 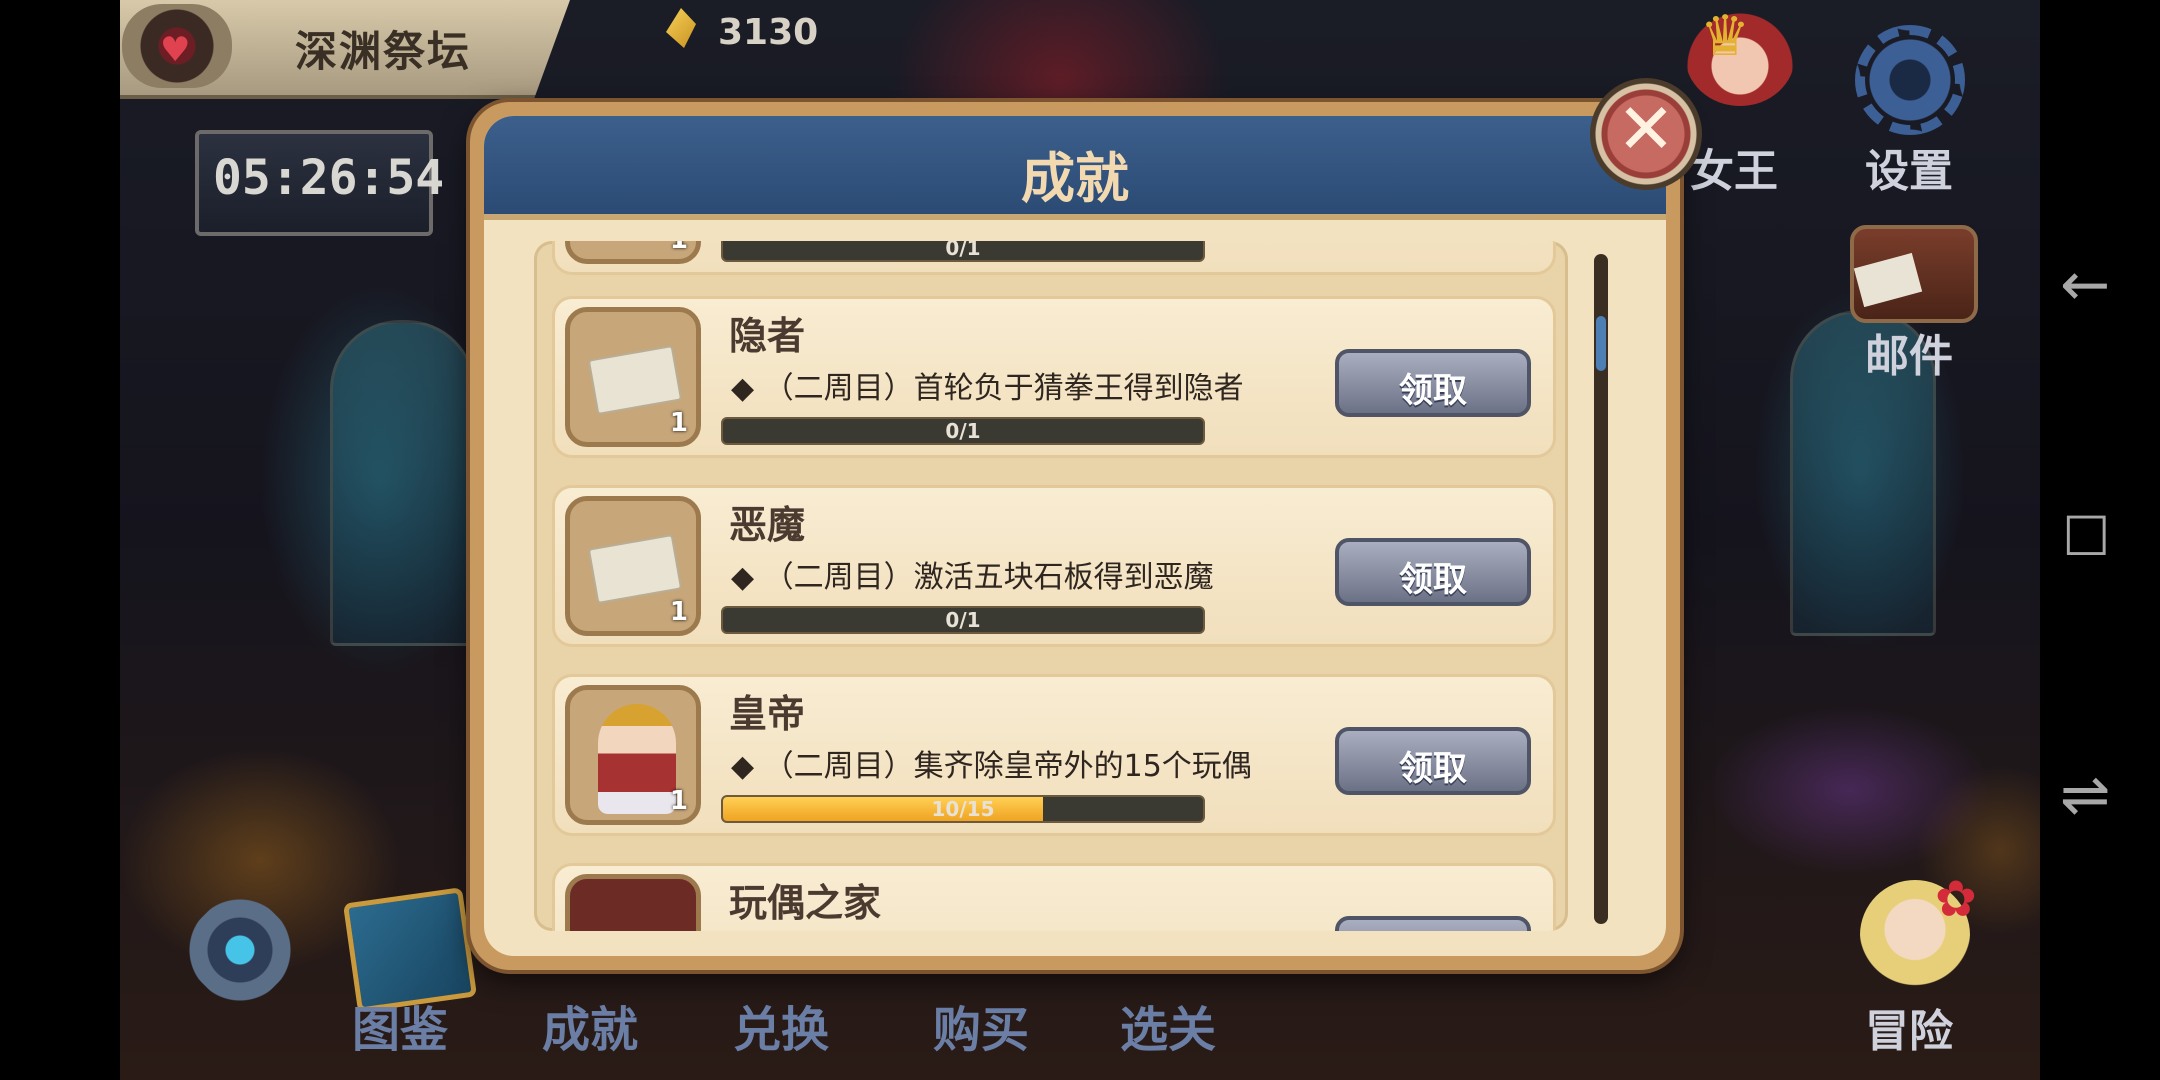 I want to click on select-level-button: 选关, so click(x=1168, y=1025).